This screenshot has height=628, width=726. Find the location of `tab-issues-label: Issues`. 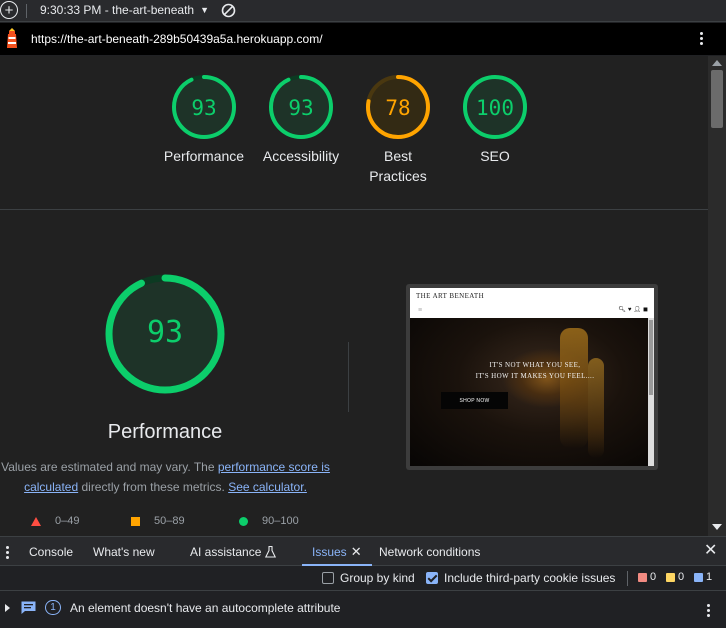

tab-issues-label: Issues is located at coordinates (329, 552).